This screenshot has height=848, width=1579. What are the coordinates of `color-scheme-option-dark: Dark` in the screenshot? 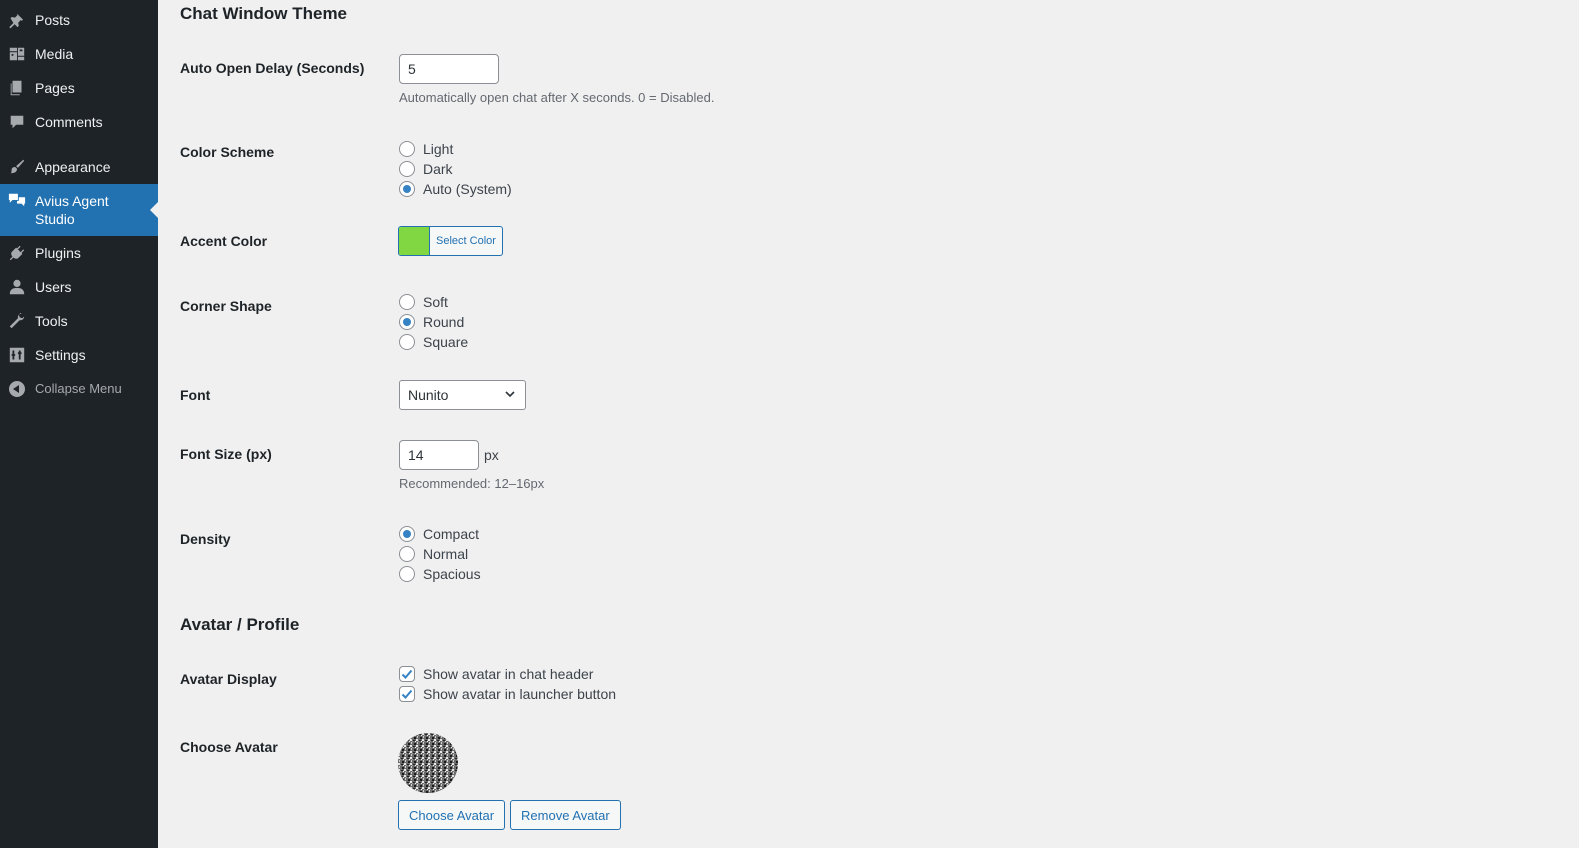 It's located at (455, 169).